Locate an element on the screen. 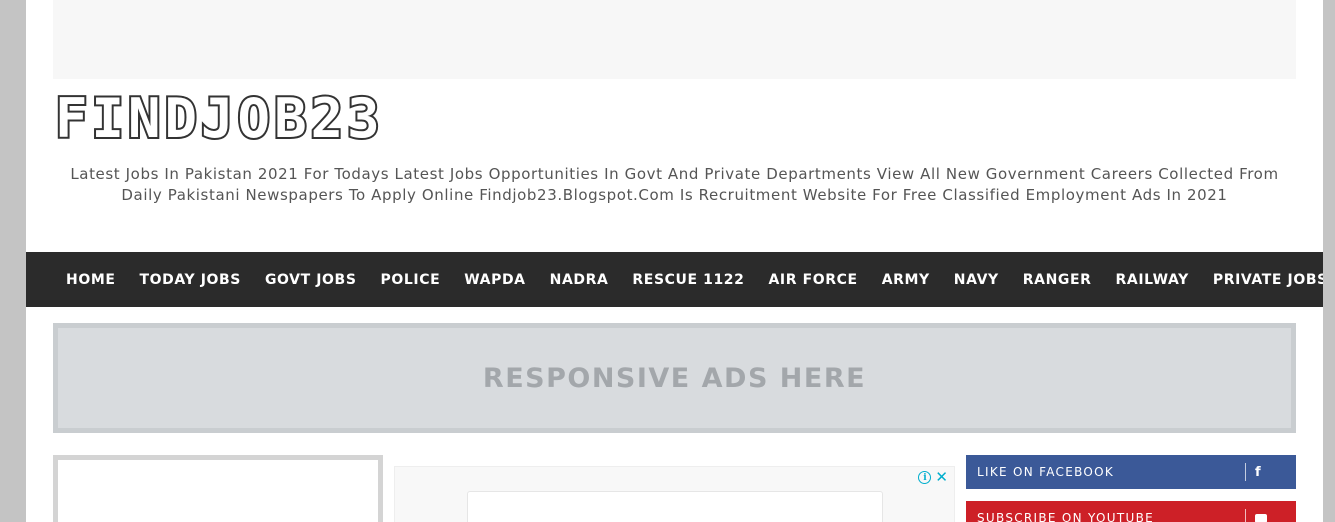 This screenshot has width=1335, height=522. subscribe-on-youtube-button: SUBSCRIBE ON YOUTUBE is located at coordinates (1131, 511).